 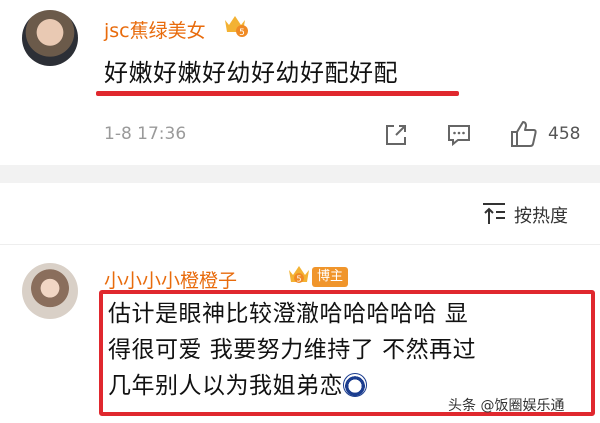 I want to click on like-icon, so click(x=524, y=134).